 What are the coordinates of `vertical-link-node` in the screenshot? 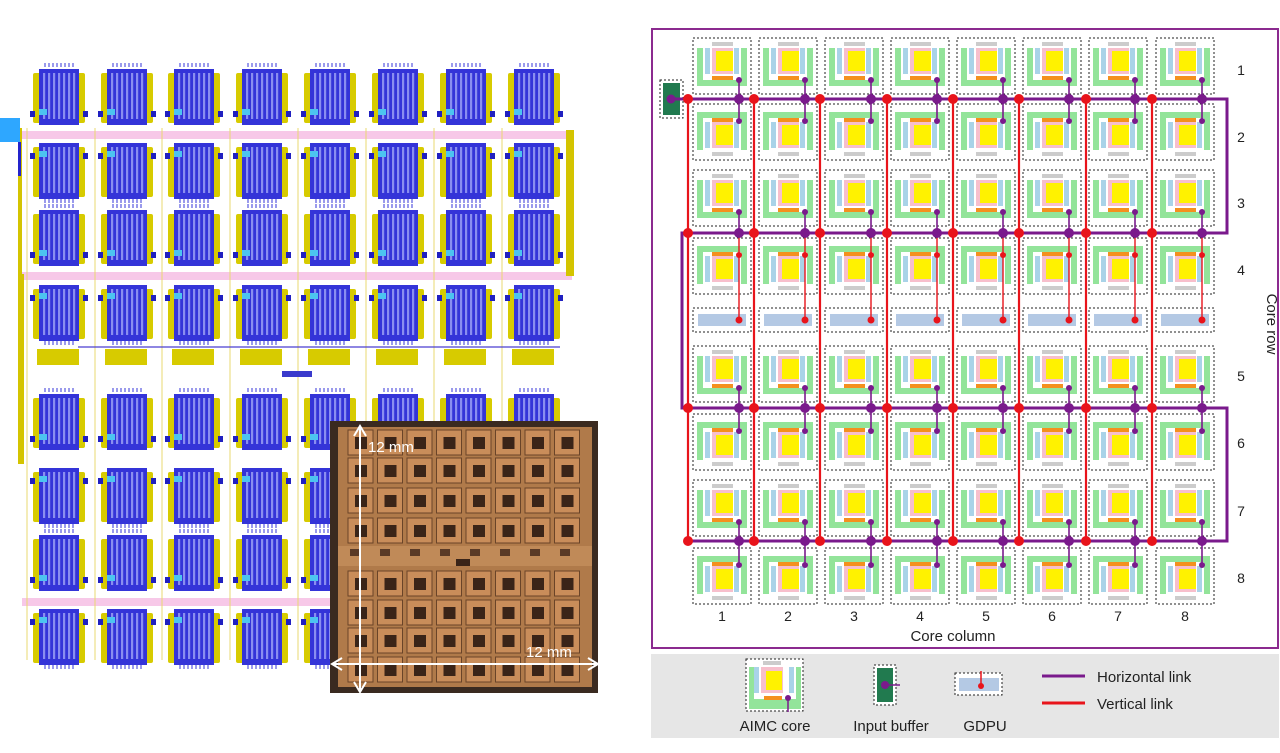 It's located at (754, 99).